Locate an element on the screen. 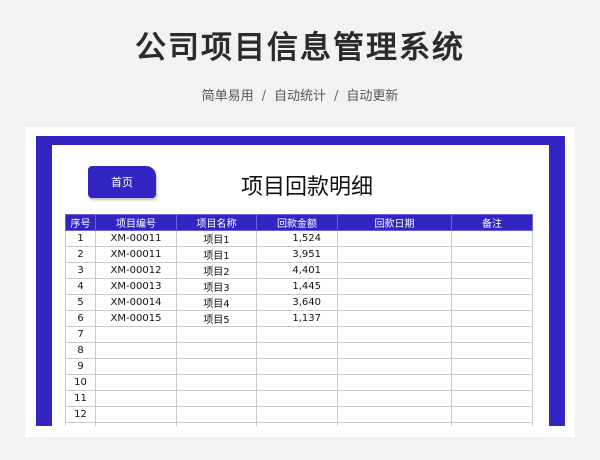 The height and width of the screenshot is (460, 600). cell-project-name: 项目4 is located at coordinates (216, 302).